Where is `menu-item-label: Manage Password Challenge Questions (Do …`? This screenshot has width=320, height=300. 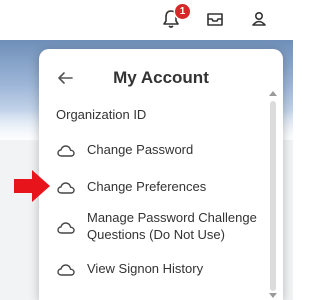 menu-item-label: Manage Password Challenge Questions (Do … is located at coordinates (172, 226).